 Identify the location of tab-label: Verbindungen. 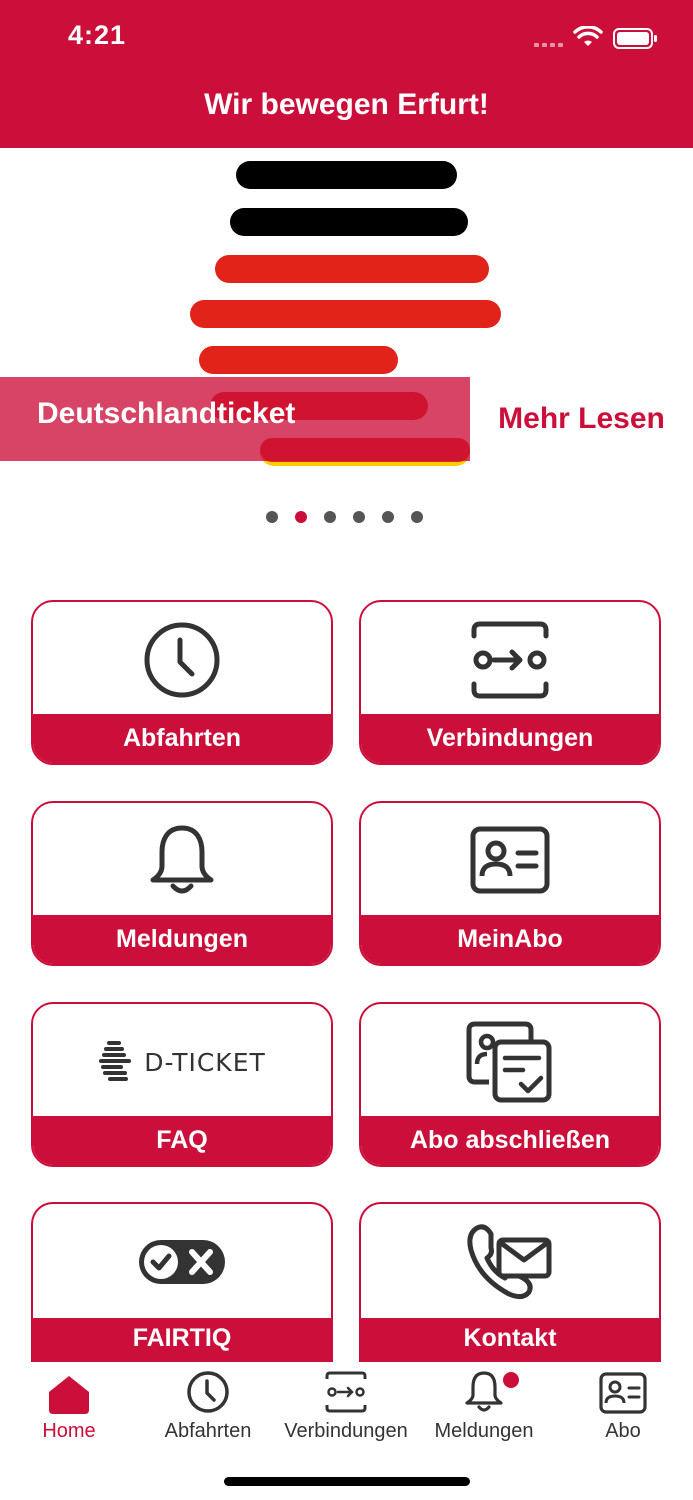
(346, 1431).